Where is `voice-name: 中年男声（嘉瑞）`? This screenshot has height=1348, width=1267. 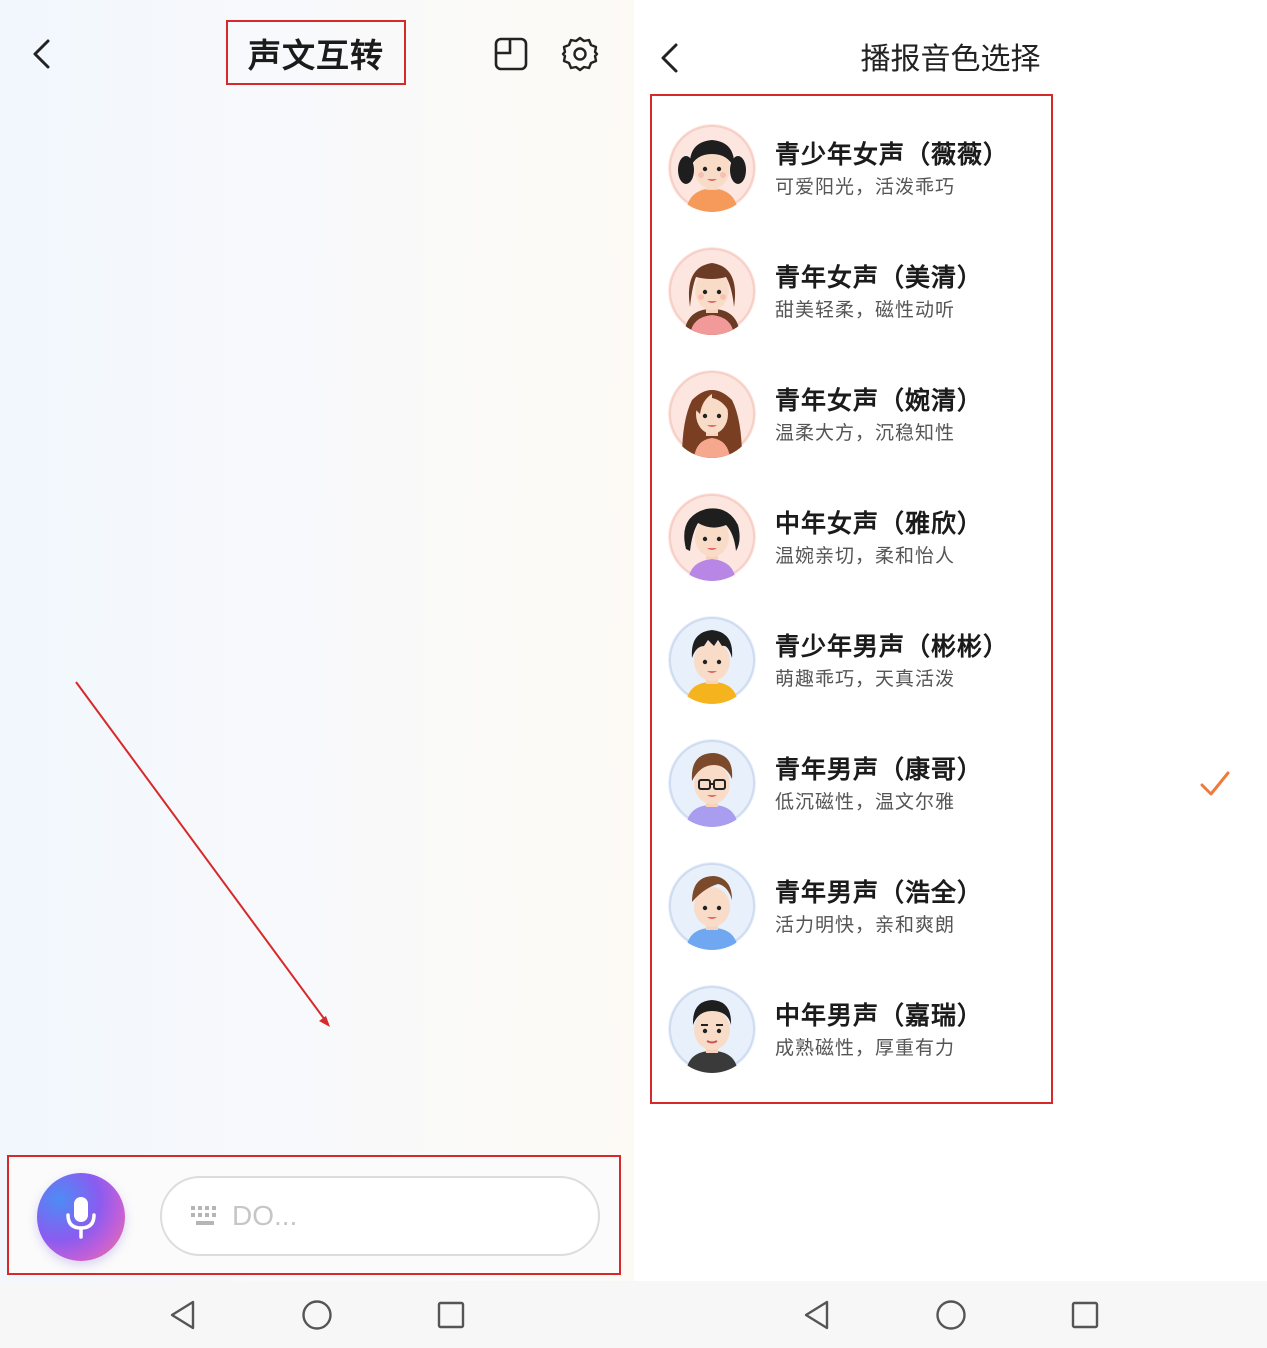 voice-name: 中年男声（嘉瑞） is located at coordinates (879, 1015).